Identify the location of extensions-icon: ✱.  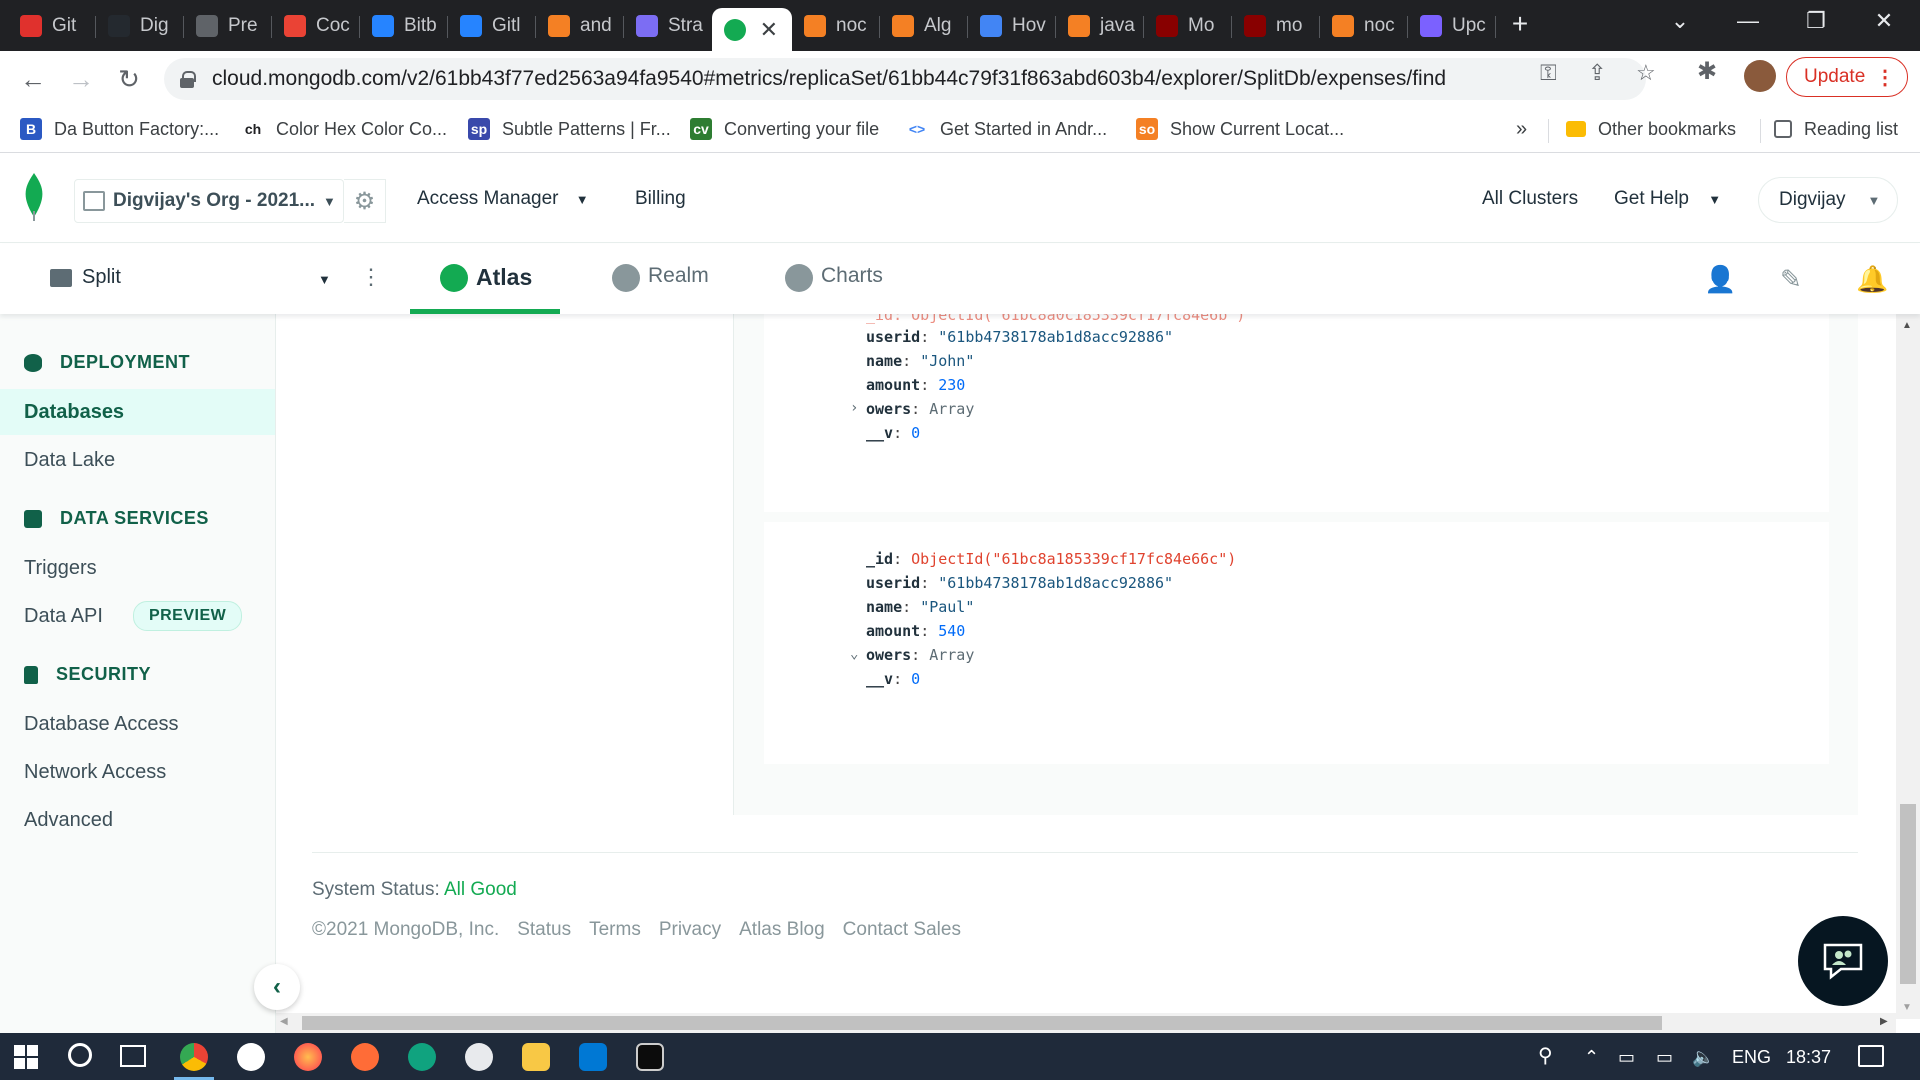
(1707, 71).